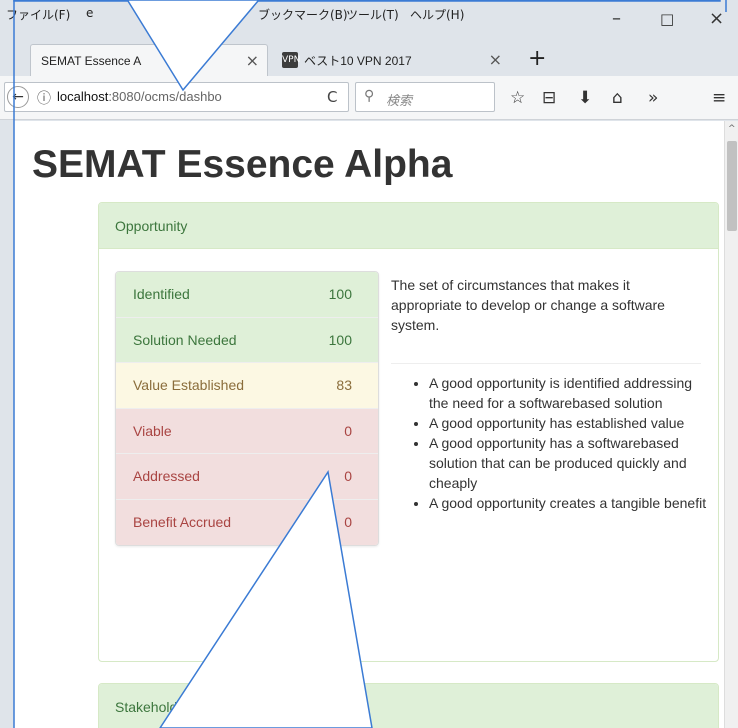 Image resolution: width=738 pixels, height=728 pixels. Describe the element at coordinates (161, 294) in the screenshot. I see `state-name: Identified` at that location.